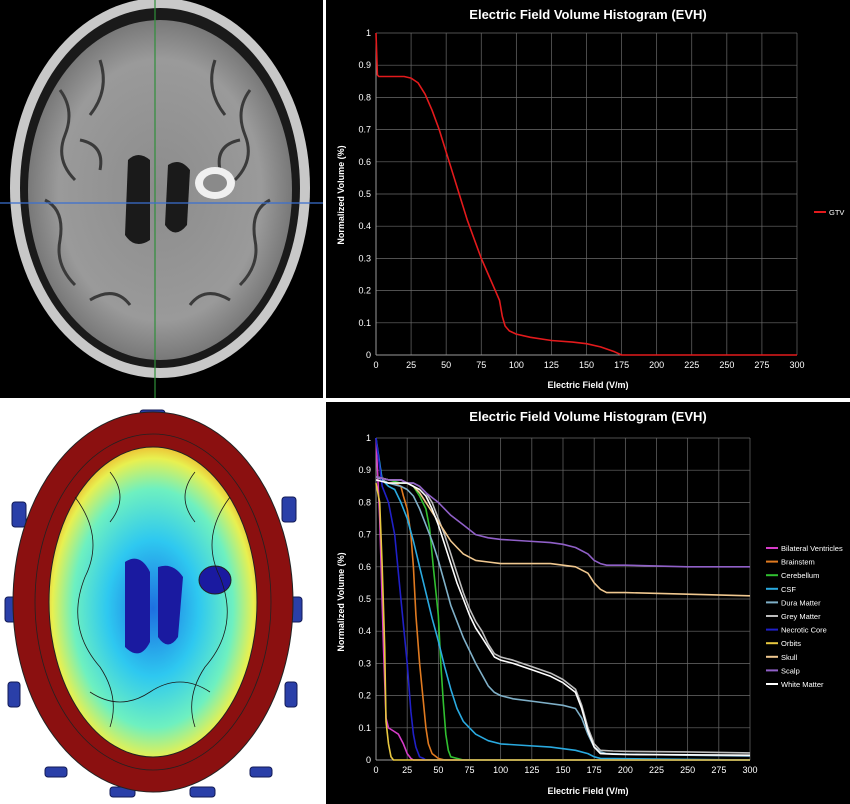 The width and height of the screenshot is (850, 804). I want to click on legend-label-csf: CSF, so click(788, 589).